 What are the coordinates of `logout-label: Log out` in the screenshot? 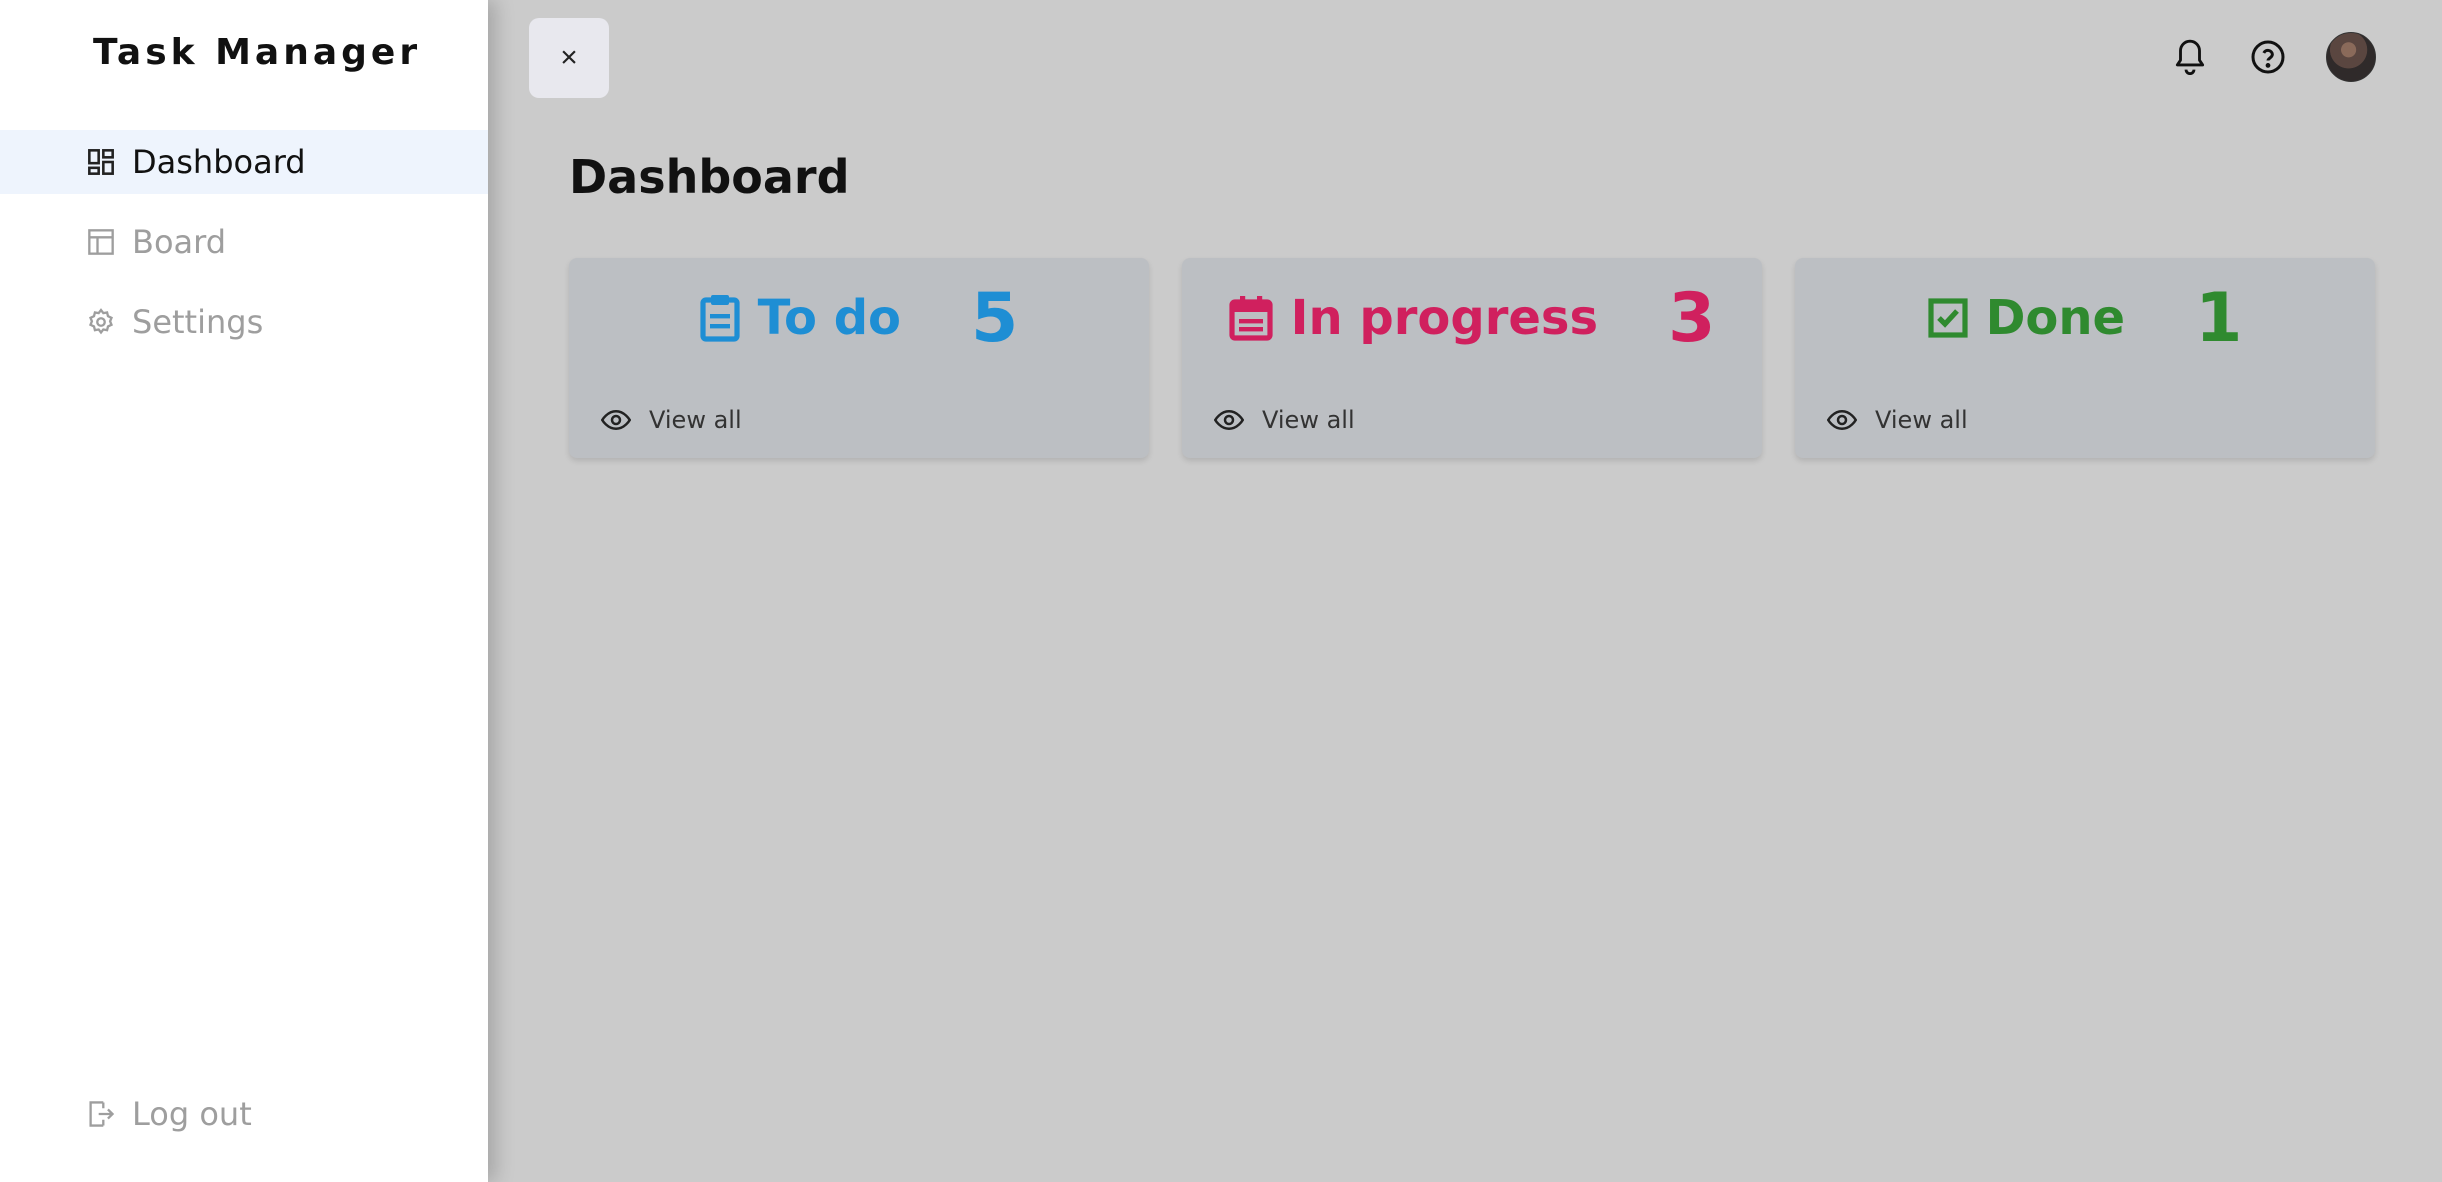 It's located at (192, 1114).